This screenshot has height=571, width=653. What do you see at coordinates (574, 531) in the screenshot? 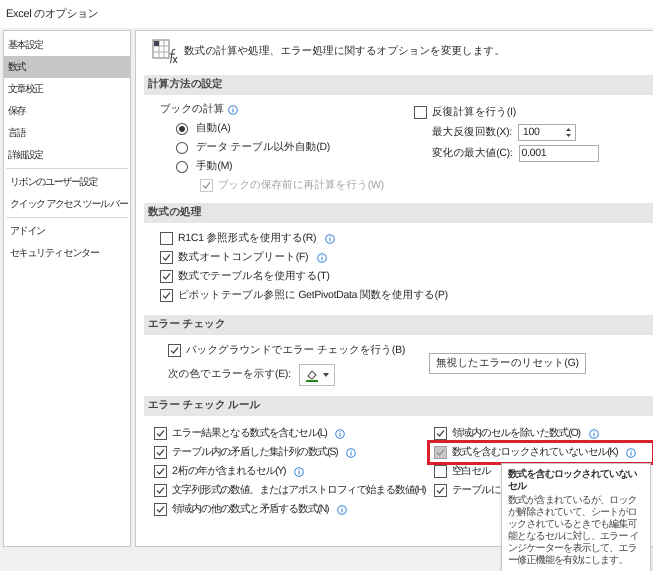
I see `tooltip-text: 数式が含まれているが、ロックが解除されていて、シートがロックされているときでも編集可能となるセルに対し、エラー インジケーターを表示して、エラー修正機能を有効にします。` at bounding box center [574, 531].